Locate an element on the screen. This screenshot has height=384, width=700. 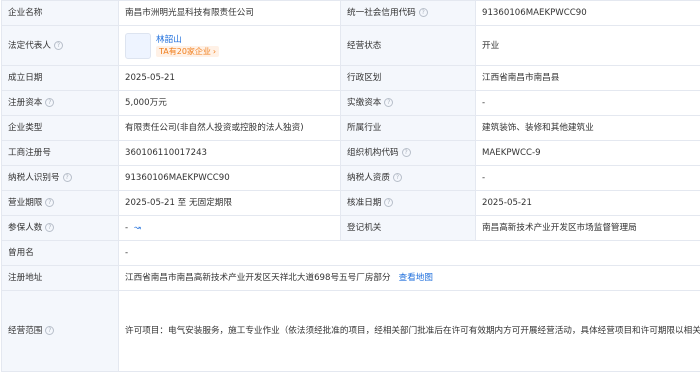
value-registration-authority: 南昌高新技术产业开发区市场监督管理局 is located at coordinates (587, 228).